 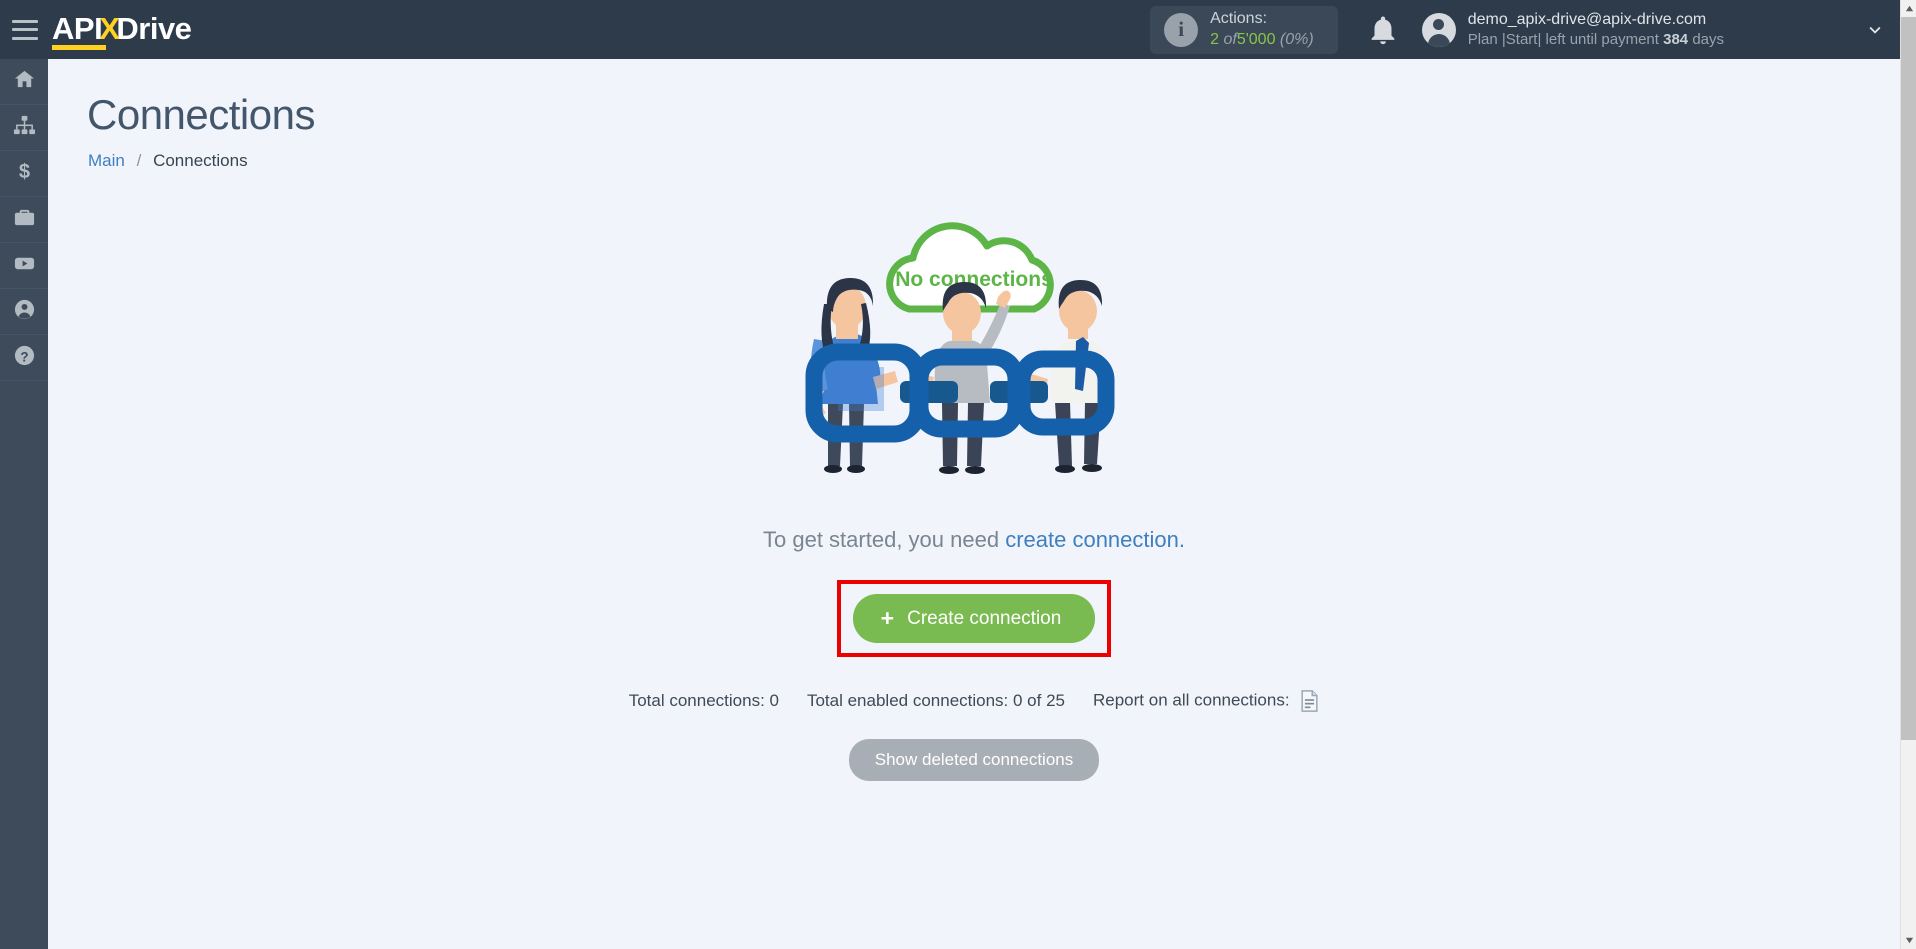 What do you see at coordinates (1383, 30) in the screenshot?
I see `bell-icon` at bounding box center [1383, 30].